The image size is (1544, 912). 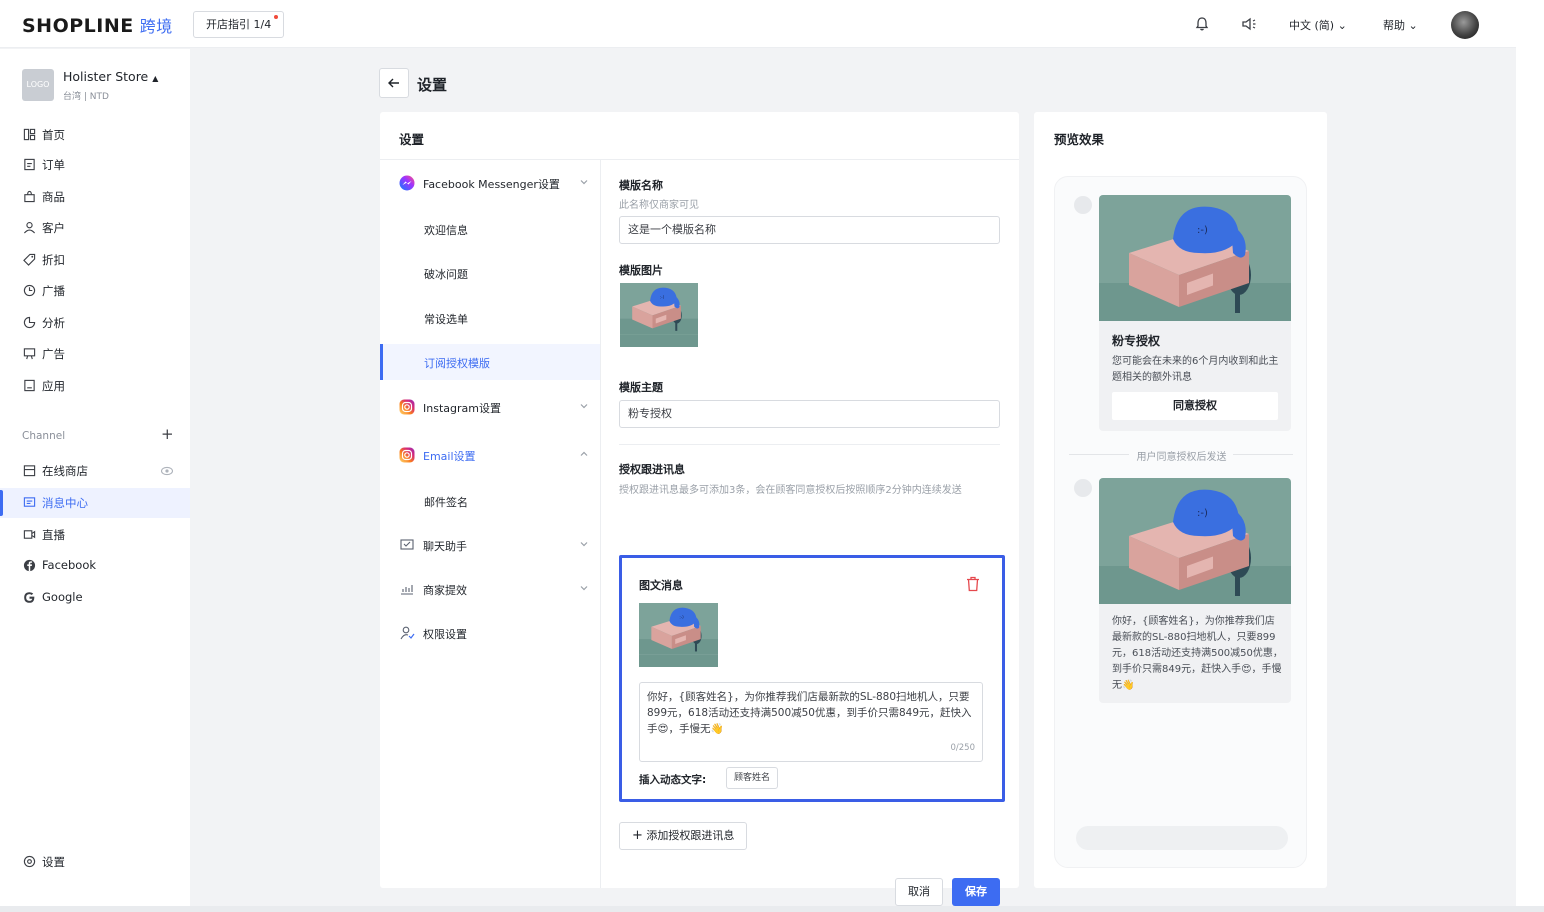 I want to click on sidebar-item-live: 直播, so click(x=95, y=535).